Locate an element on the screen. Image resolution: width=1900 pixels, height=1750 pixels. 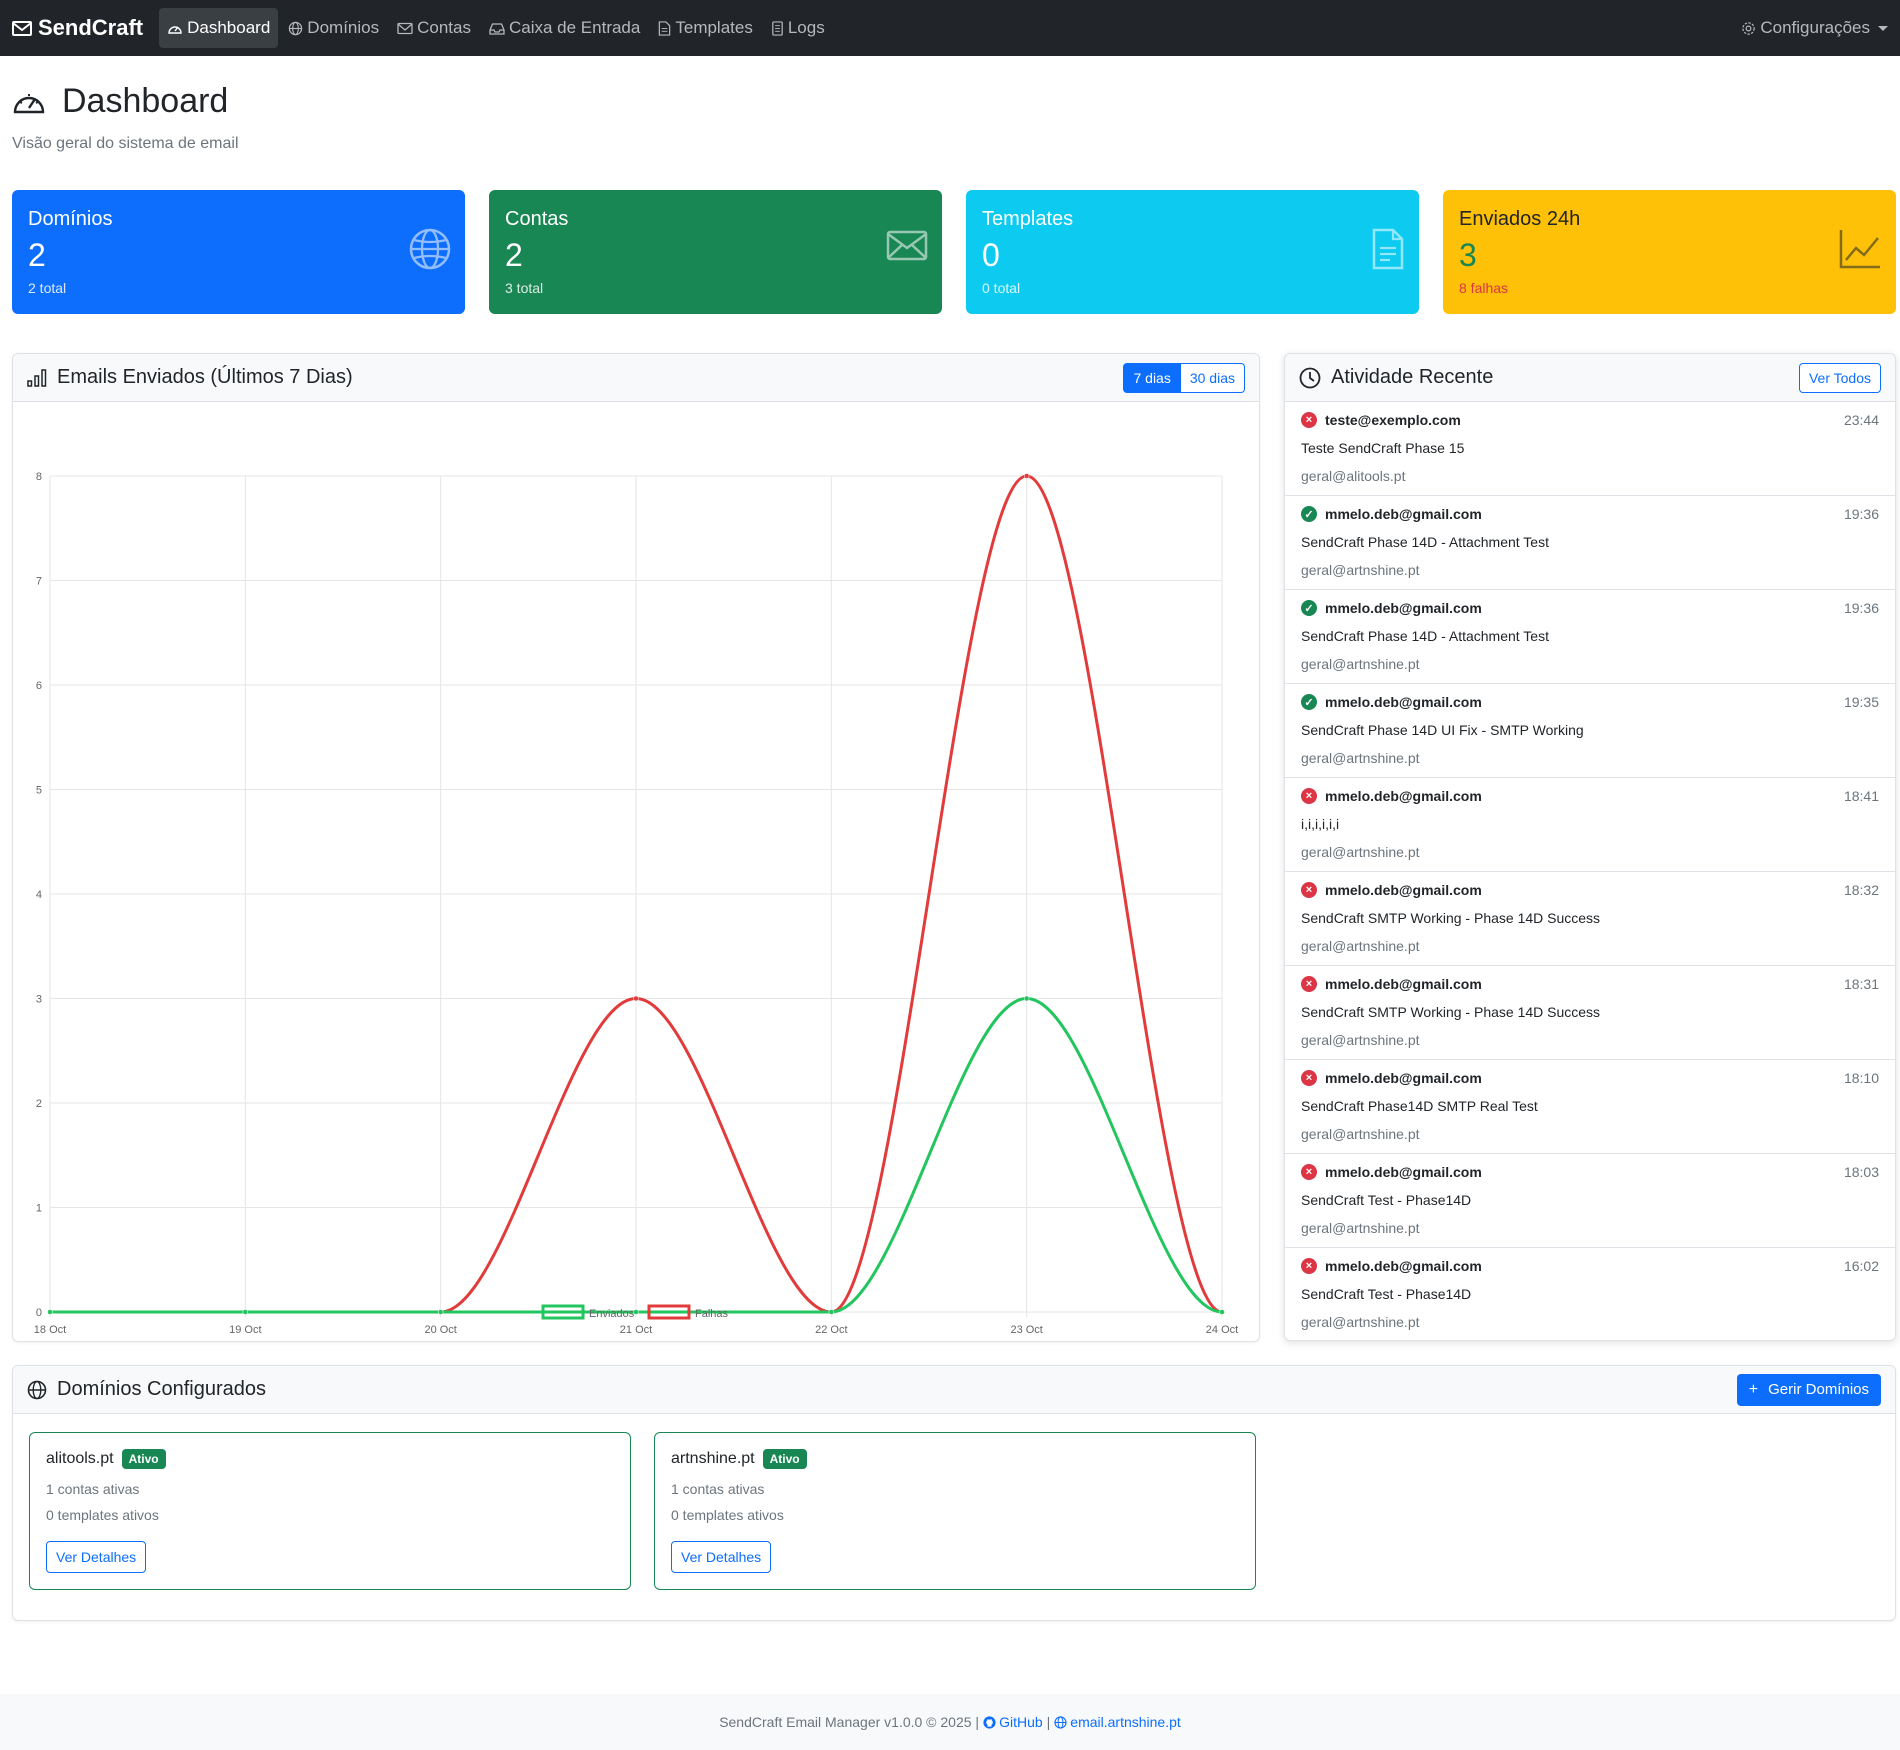
domain-name-text: artnshine.pt is located at coordinates (713, 1458).